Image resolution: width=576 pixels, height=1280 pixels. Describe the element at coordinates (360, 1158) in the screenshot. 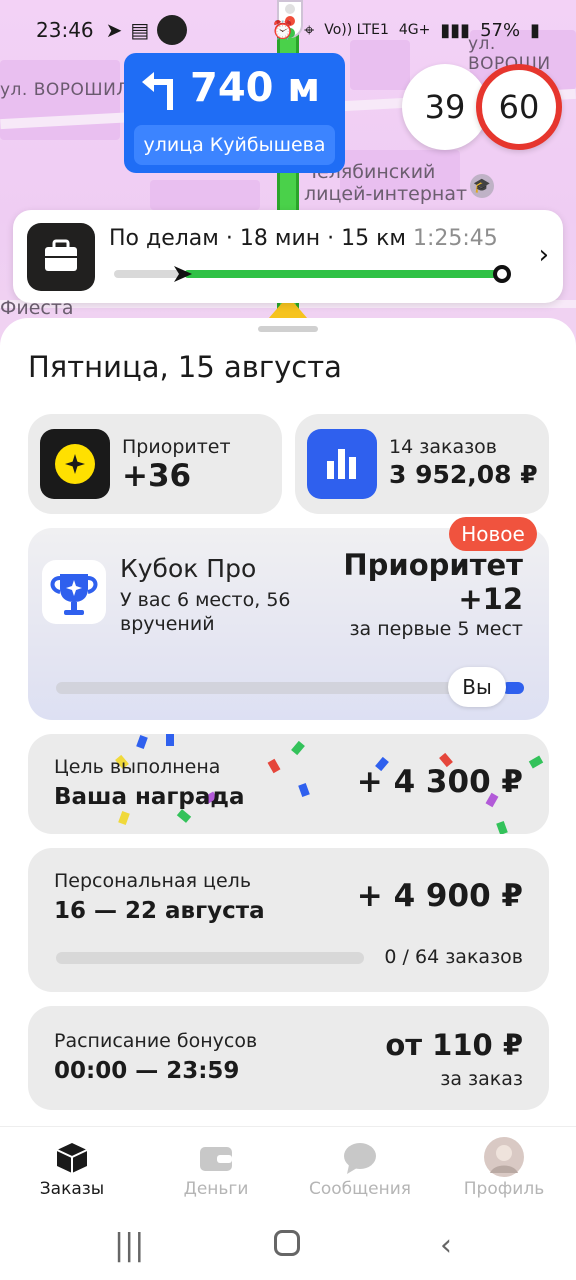

I see `chat-icon` at that location.